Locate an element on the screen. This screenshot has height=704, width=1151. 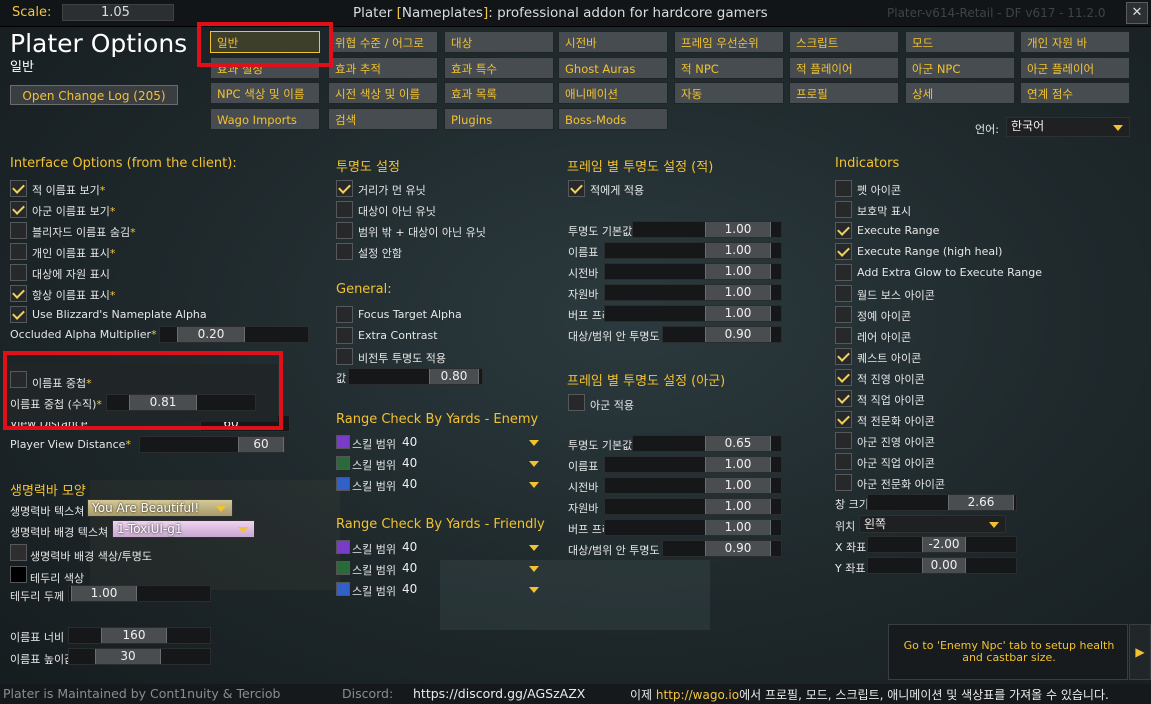
tab-13: 적 NPC is located at coordinates (729, 68).